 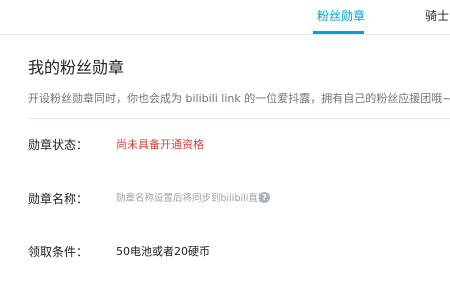 What do you see at coordinates (163, 251) in the screenshot?
I see `claim-condition-value: 50电池或者20硬币` at bounding box center [163, 251].